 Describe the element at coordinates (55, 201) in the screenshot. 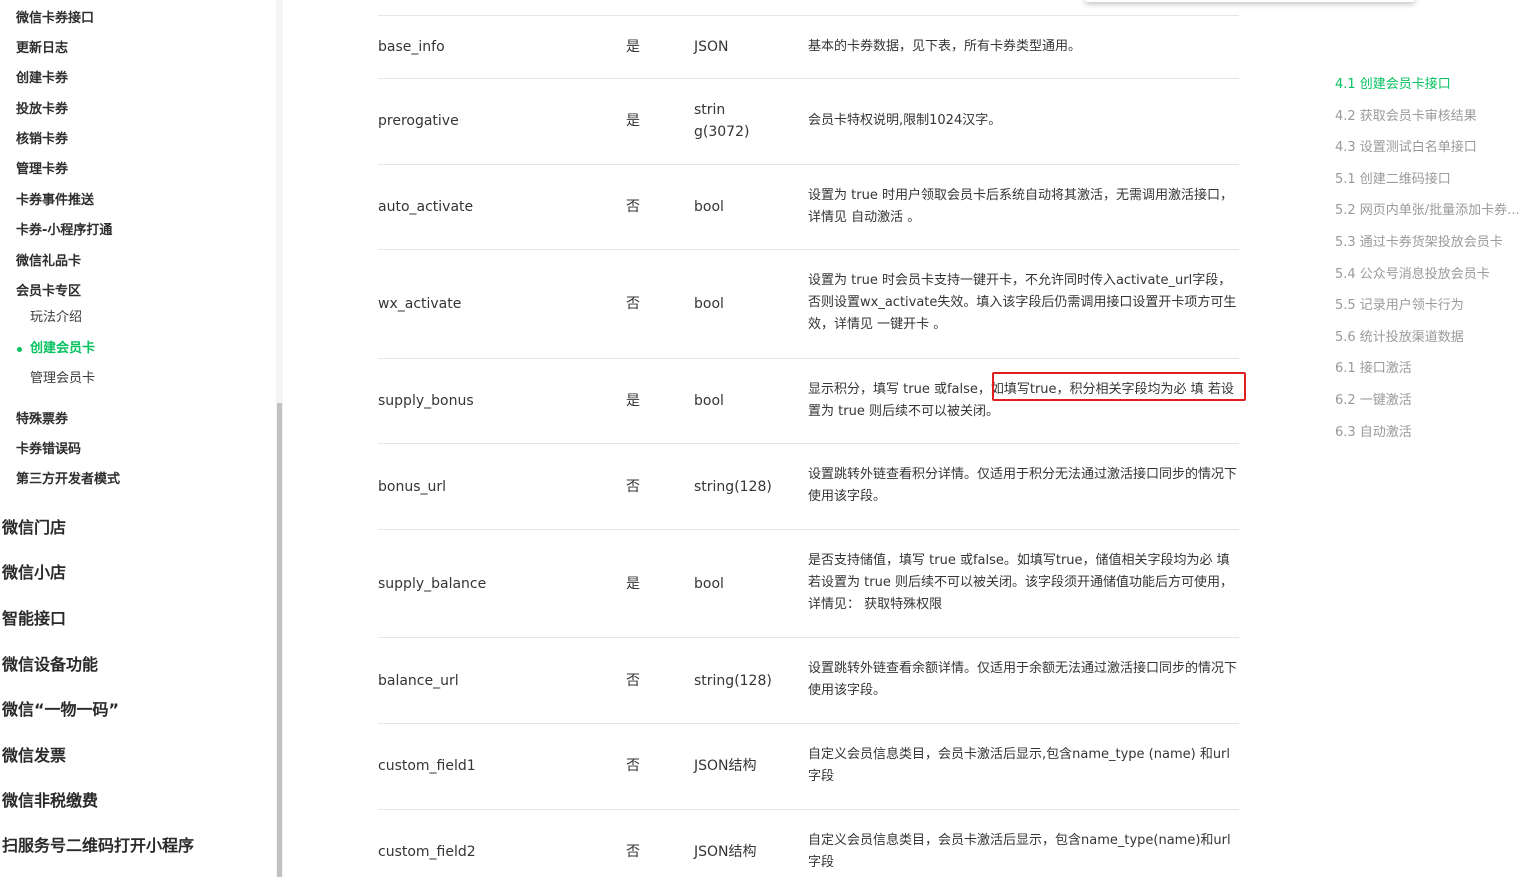

I see `sidebar-item-card-events: 卡券事件推送` at that location.